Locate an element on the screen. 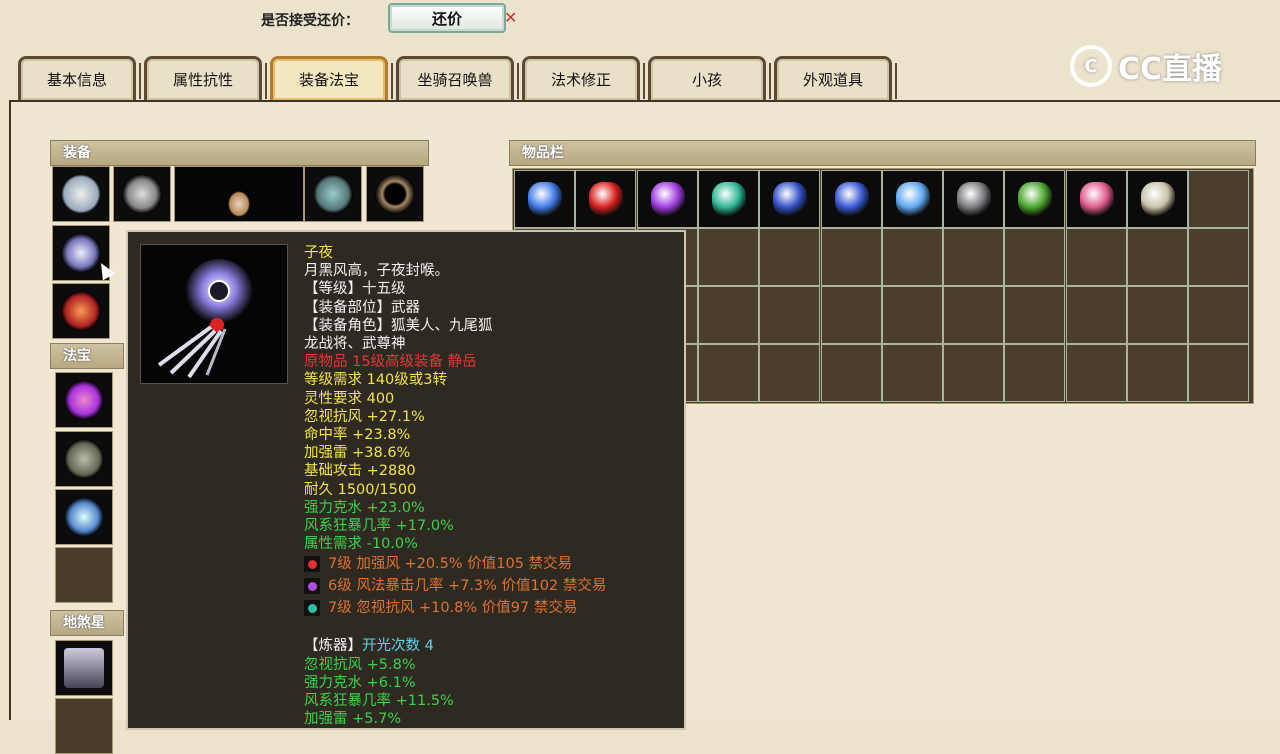 This screenshot has height=754, width=1280. tab-mounts-pets: 坐骑召唤兽 is located at coordinates (457, 78).